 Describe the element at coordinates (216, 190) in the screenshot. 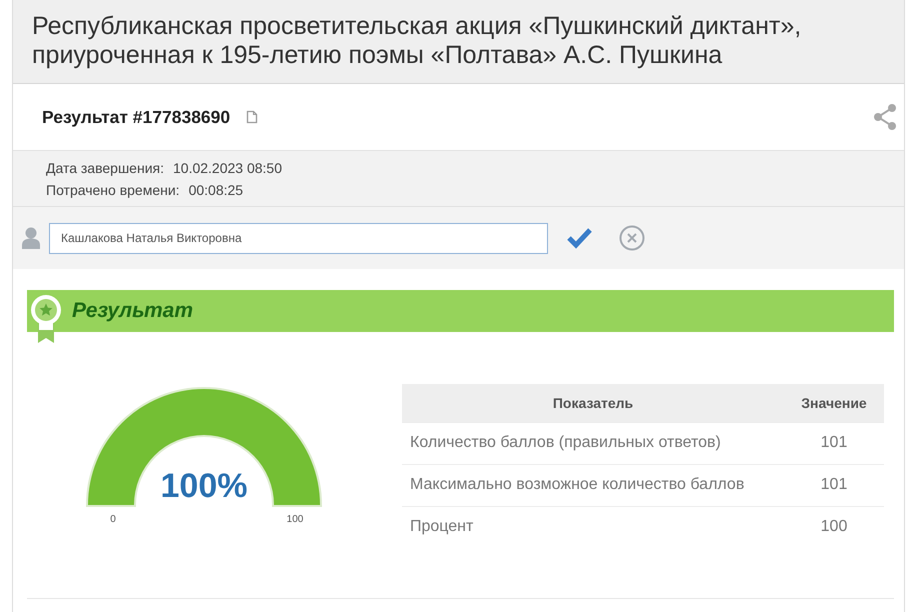

I see `detail-value: 00:08:25` at that location.